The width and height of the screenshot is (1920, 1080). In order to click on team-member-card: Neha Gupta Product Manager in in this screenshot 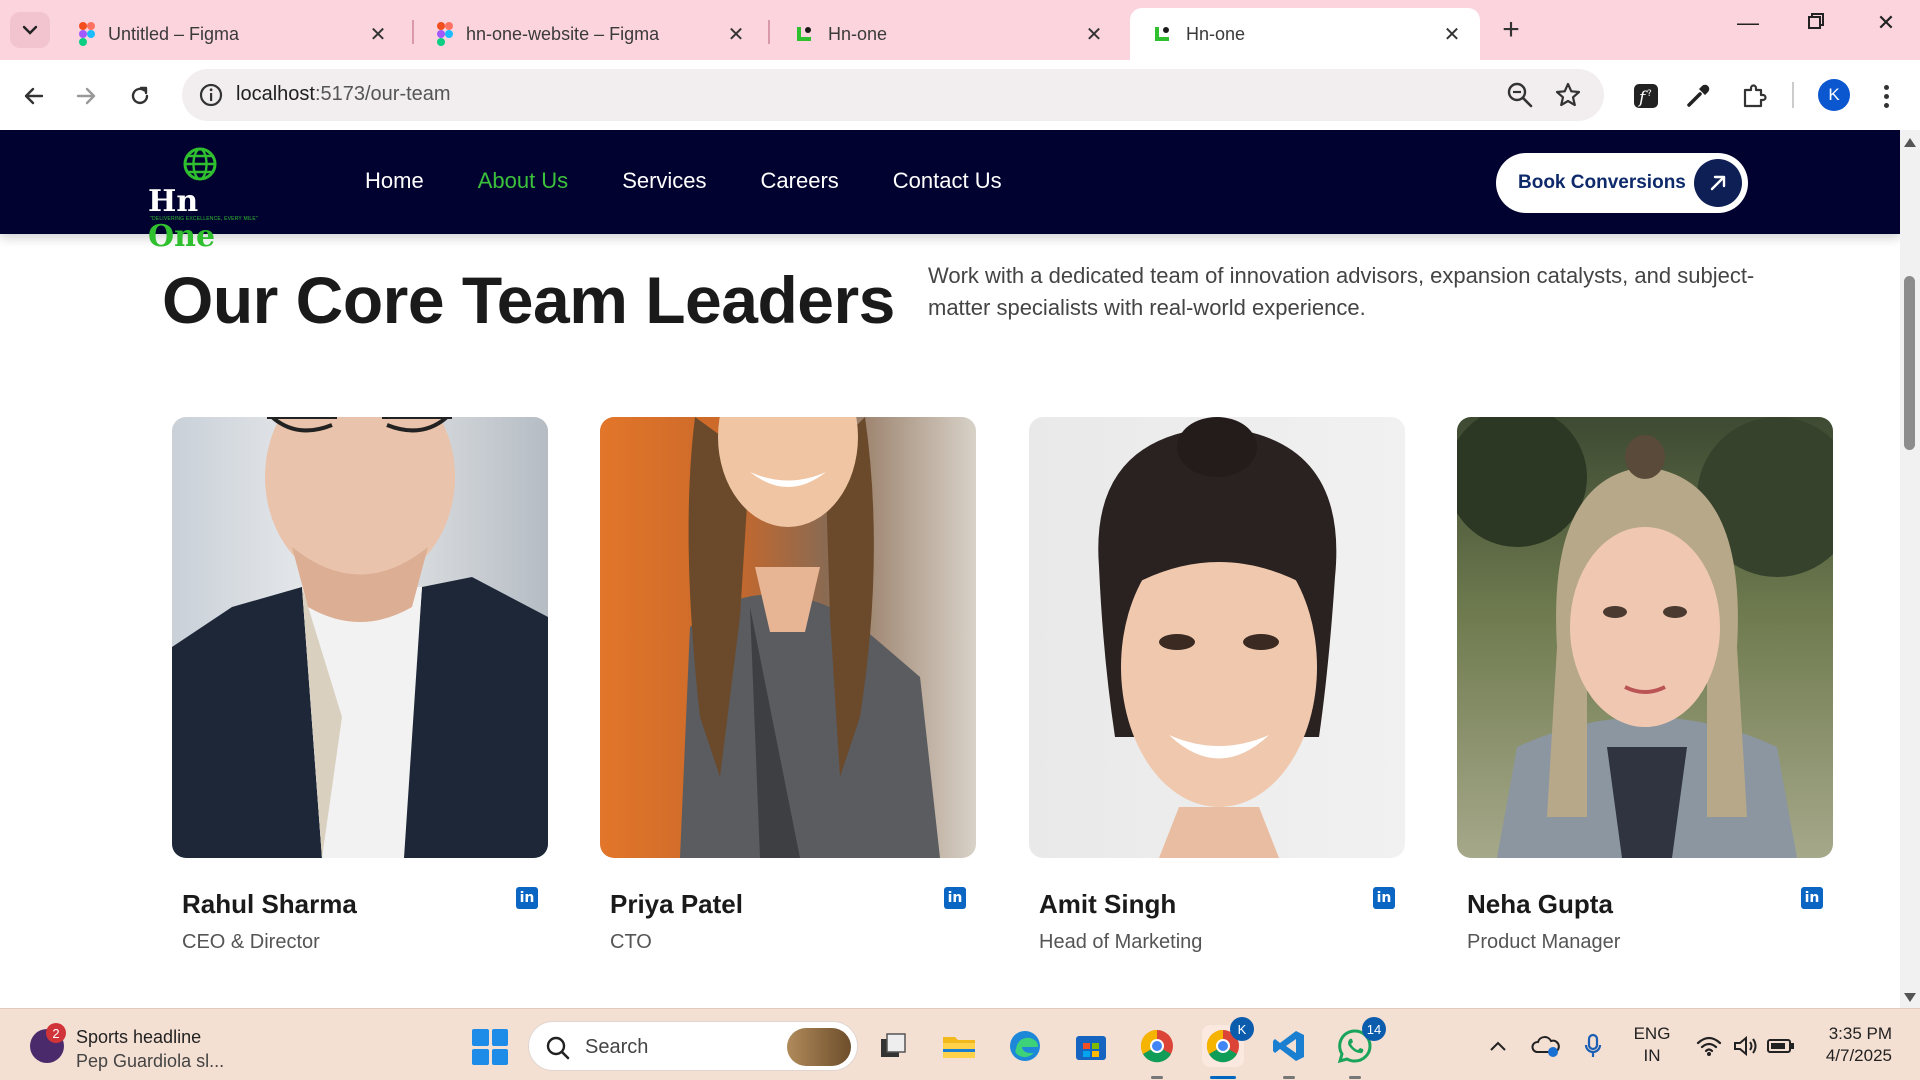, I will do `click(1645, 685)`.